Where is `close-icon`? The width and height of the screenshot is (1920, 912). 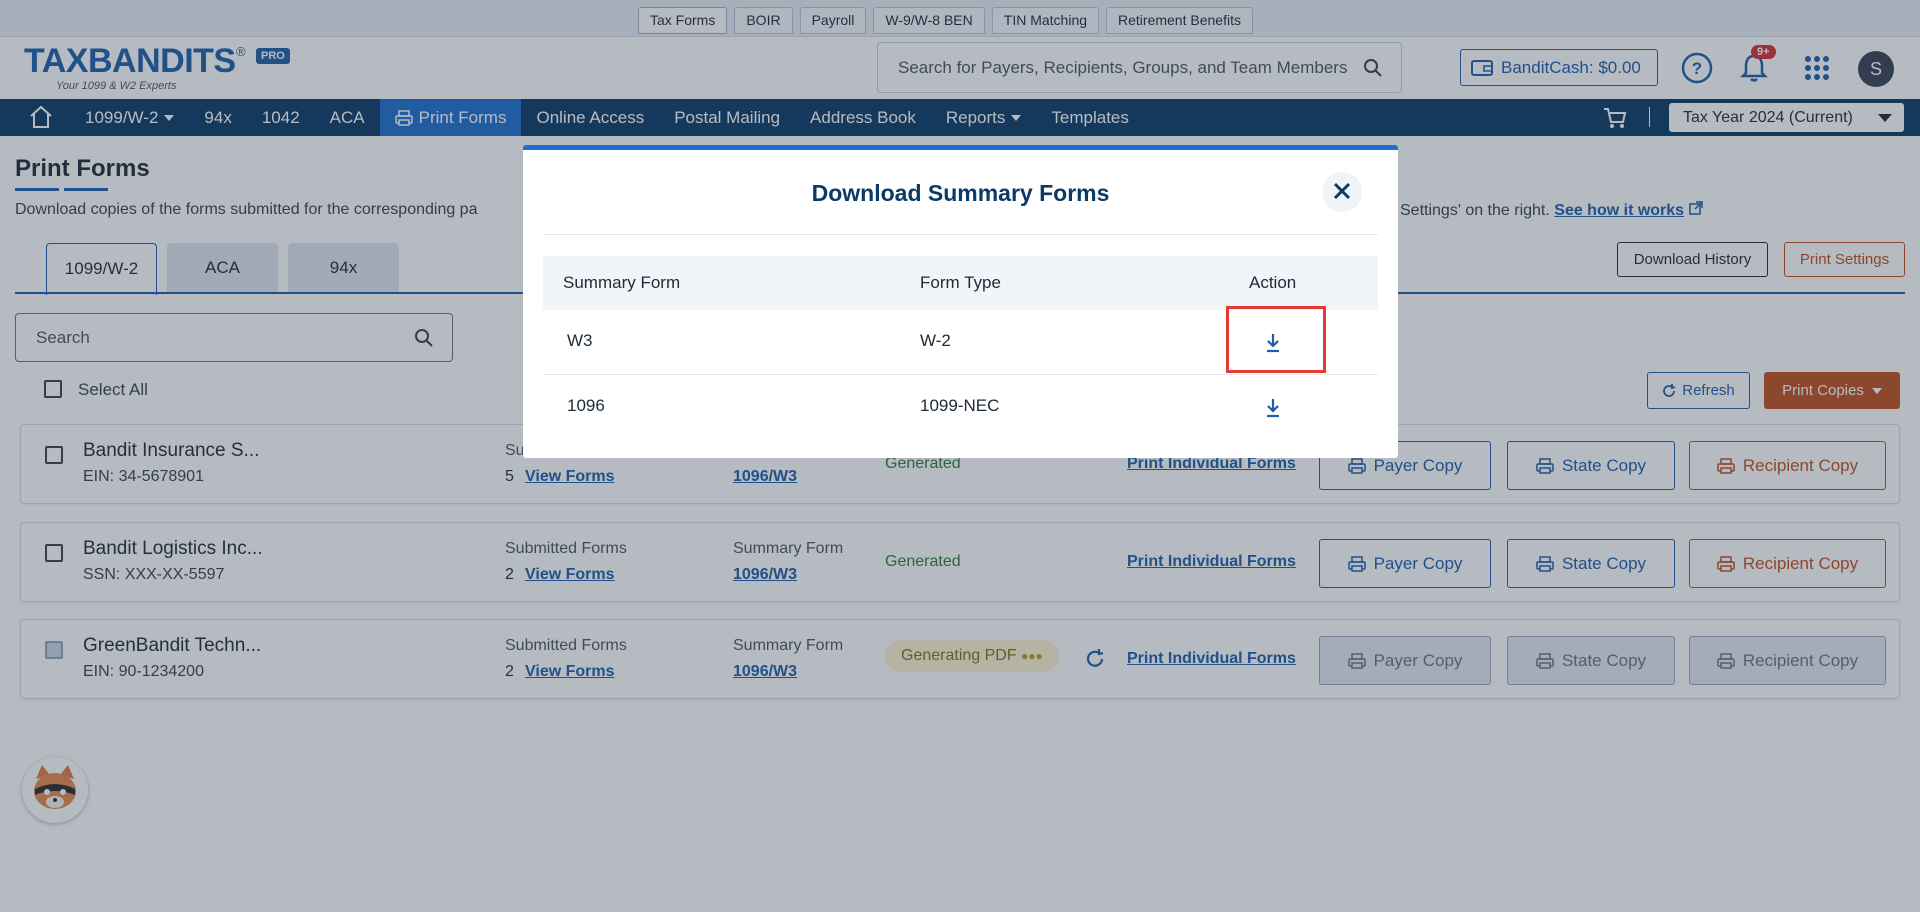
close-icon is located at coordinates (1342, 190).